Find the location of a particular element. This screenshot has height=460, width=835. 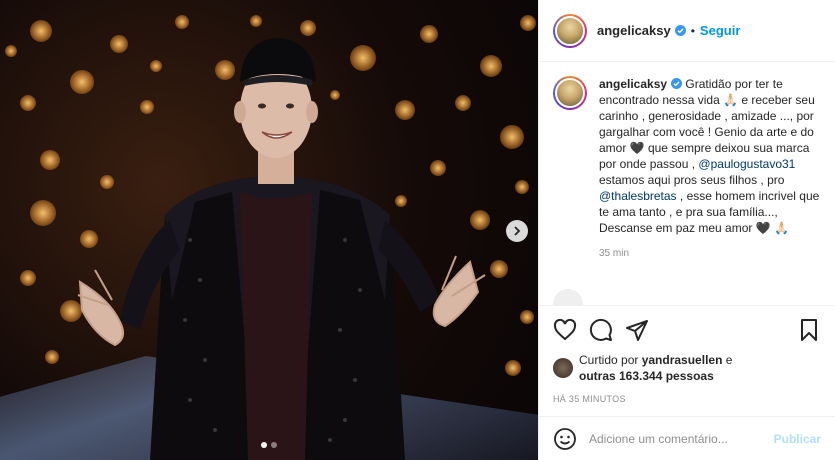

smiley-icon is located at coordinates (565, 439).